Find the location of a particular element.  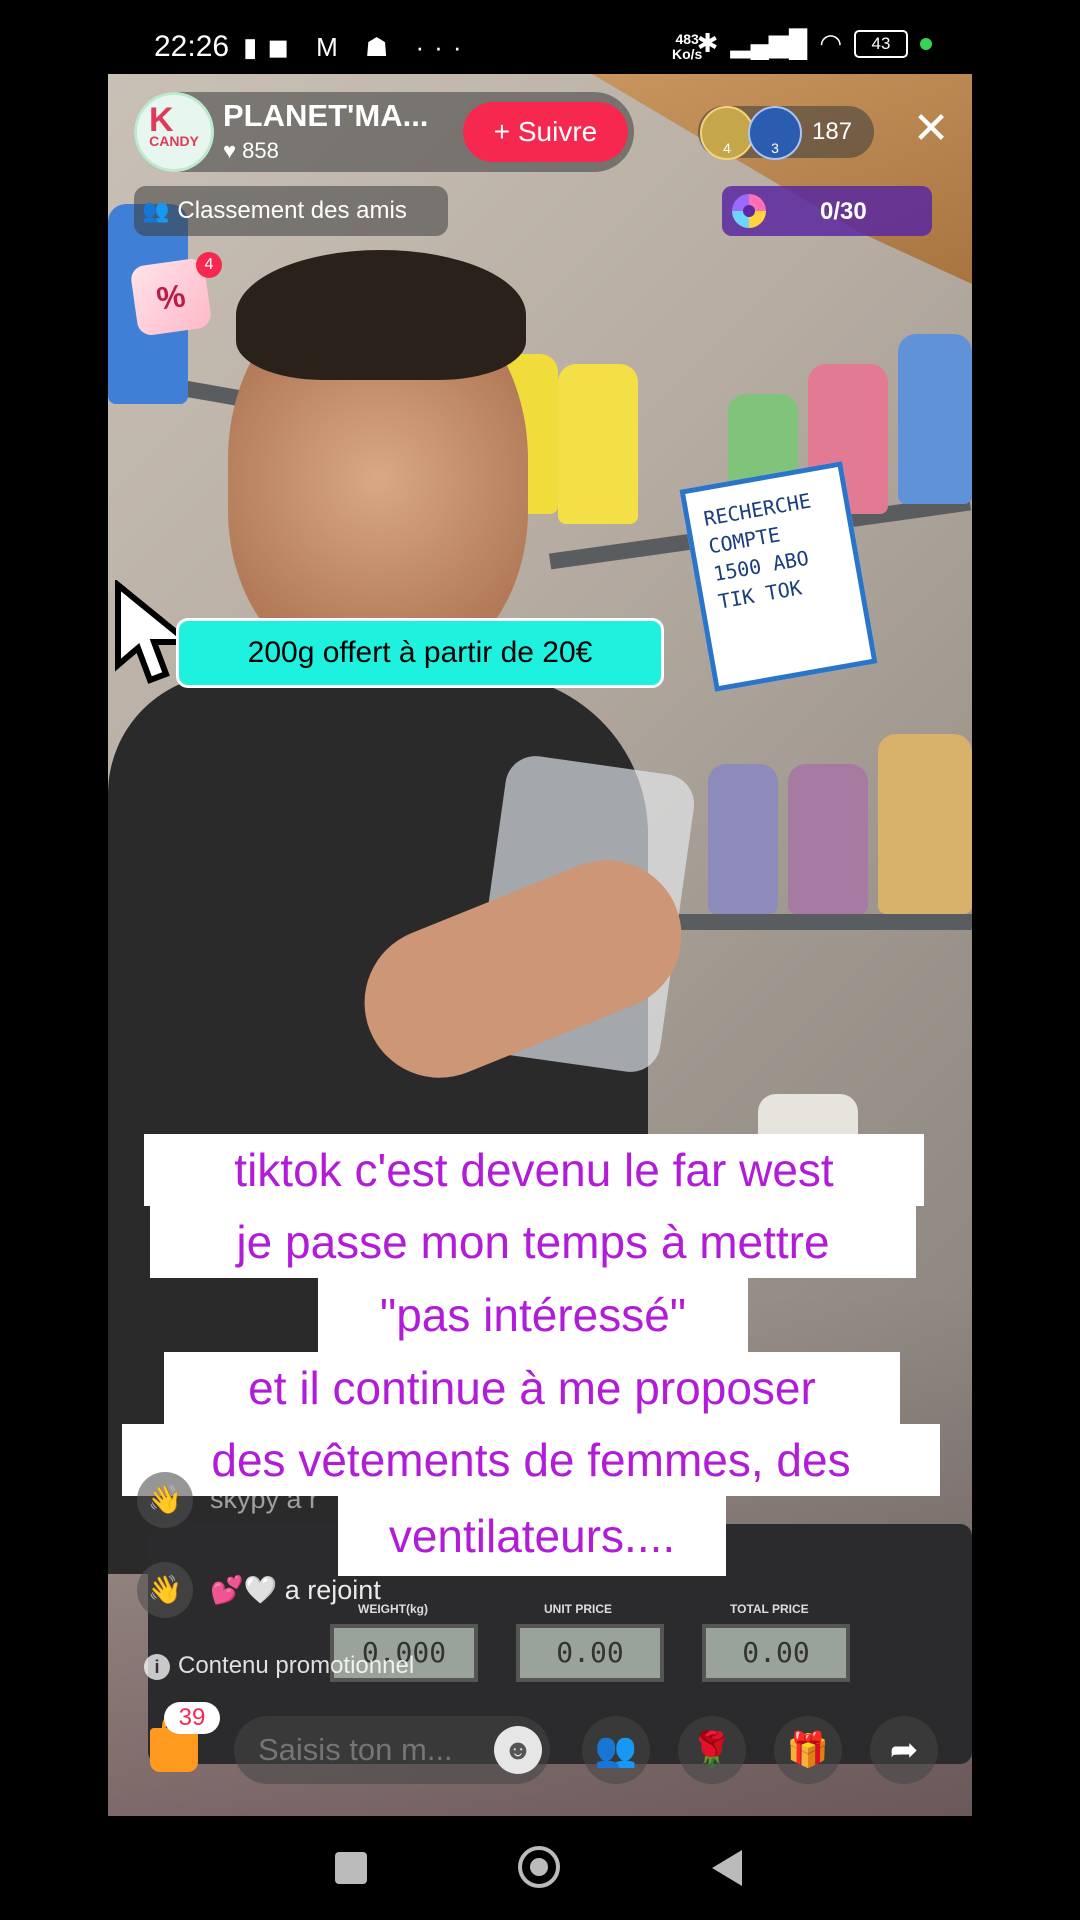

notification-icons: ▮◼ M ☗ ··· is located at coordinates (357, 47).